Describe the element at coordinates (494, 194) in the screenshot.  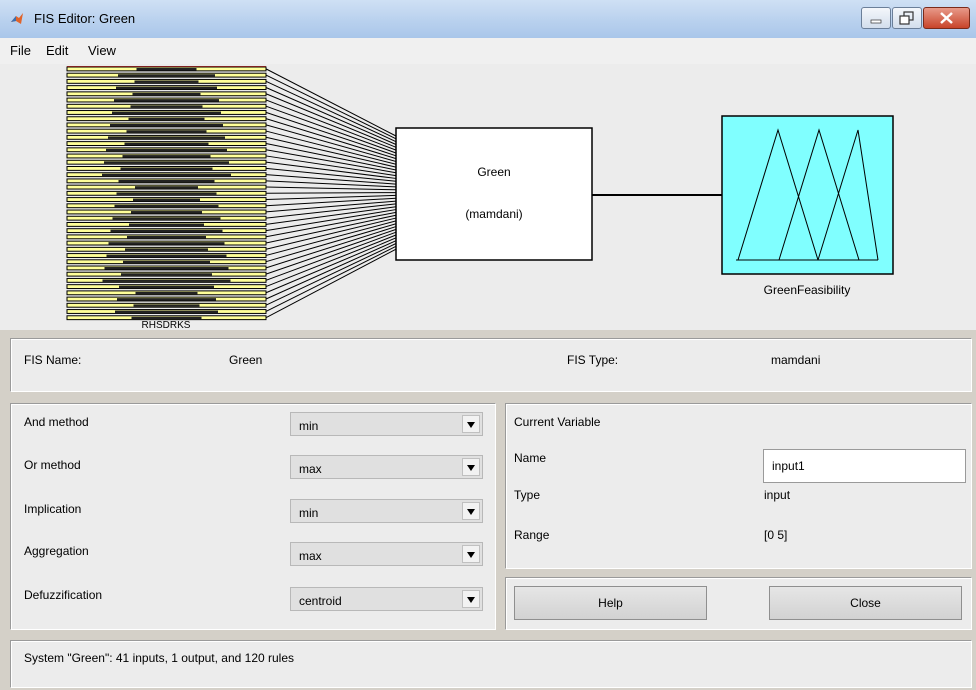
I see `system-box` at that location.